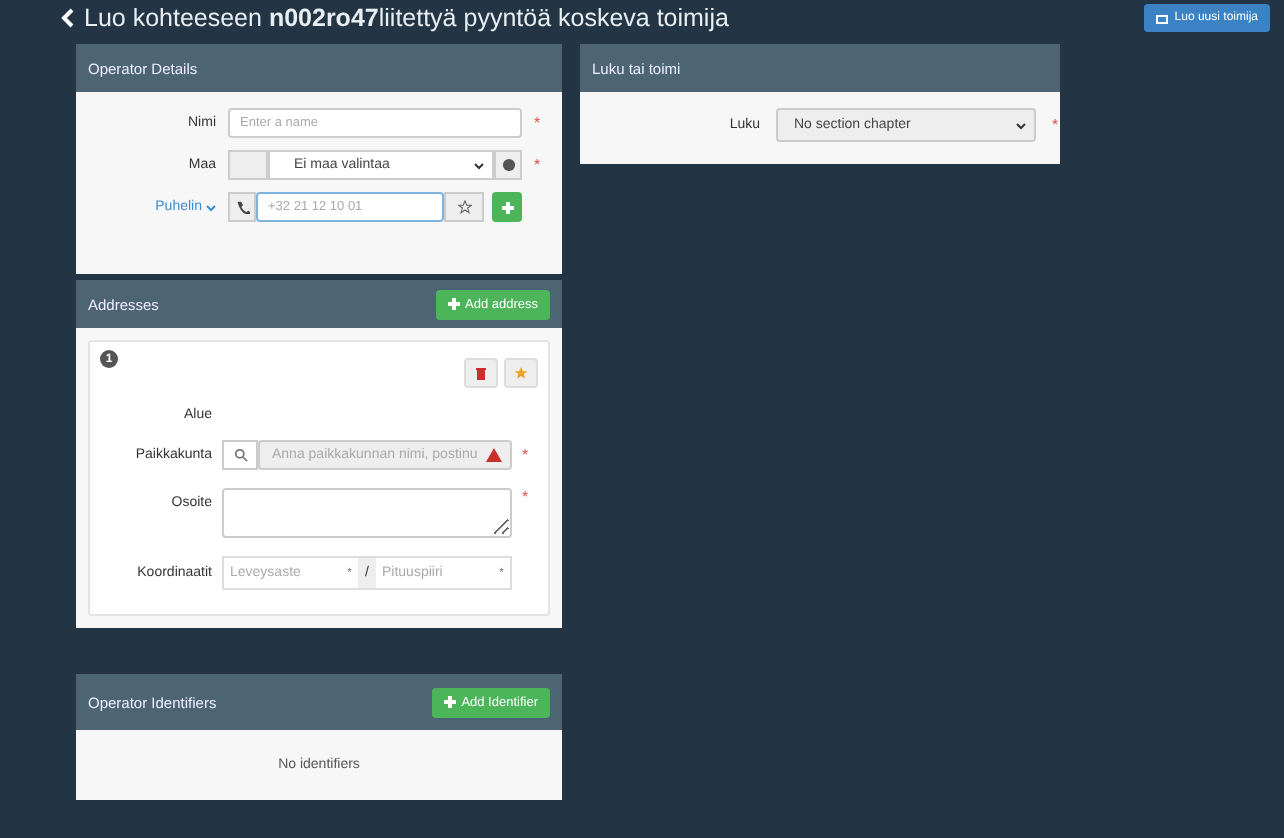 The height and width of the screenshot is (838, 1284). What do you see at coordinates (406, 18) in the screenshot?
I see `page-title: Luo kohteeseen n002ro47liitettyä pyyntöä koskeva toimija` at bounding box center [406, 18].